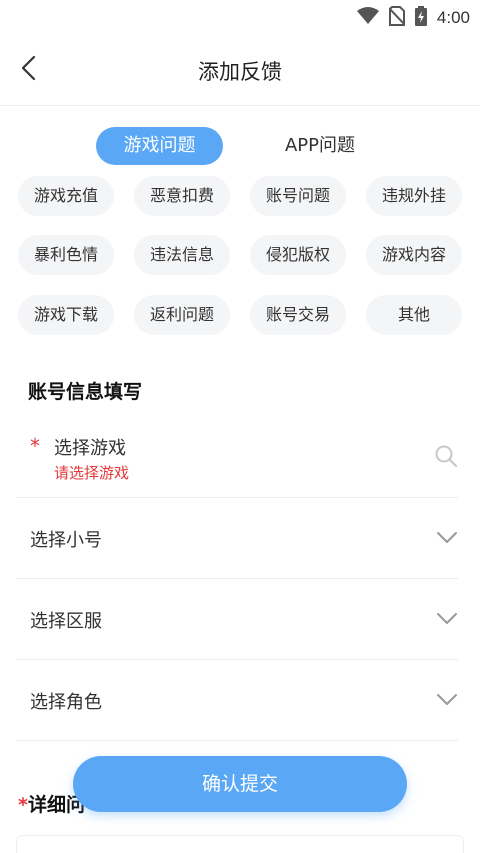 The height and width of the screenshot is (853, 480). Describe the element at coordinates (298, 255) in the screenshot. I see `category-chip: 侵犯版权` at that location.